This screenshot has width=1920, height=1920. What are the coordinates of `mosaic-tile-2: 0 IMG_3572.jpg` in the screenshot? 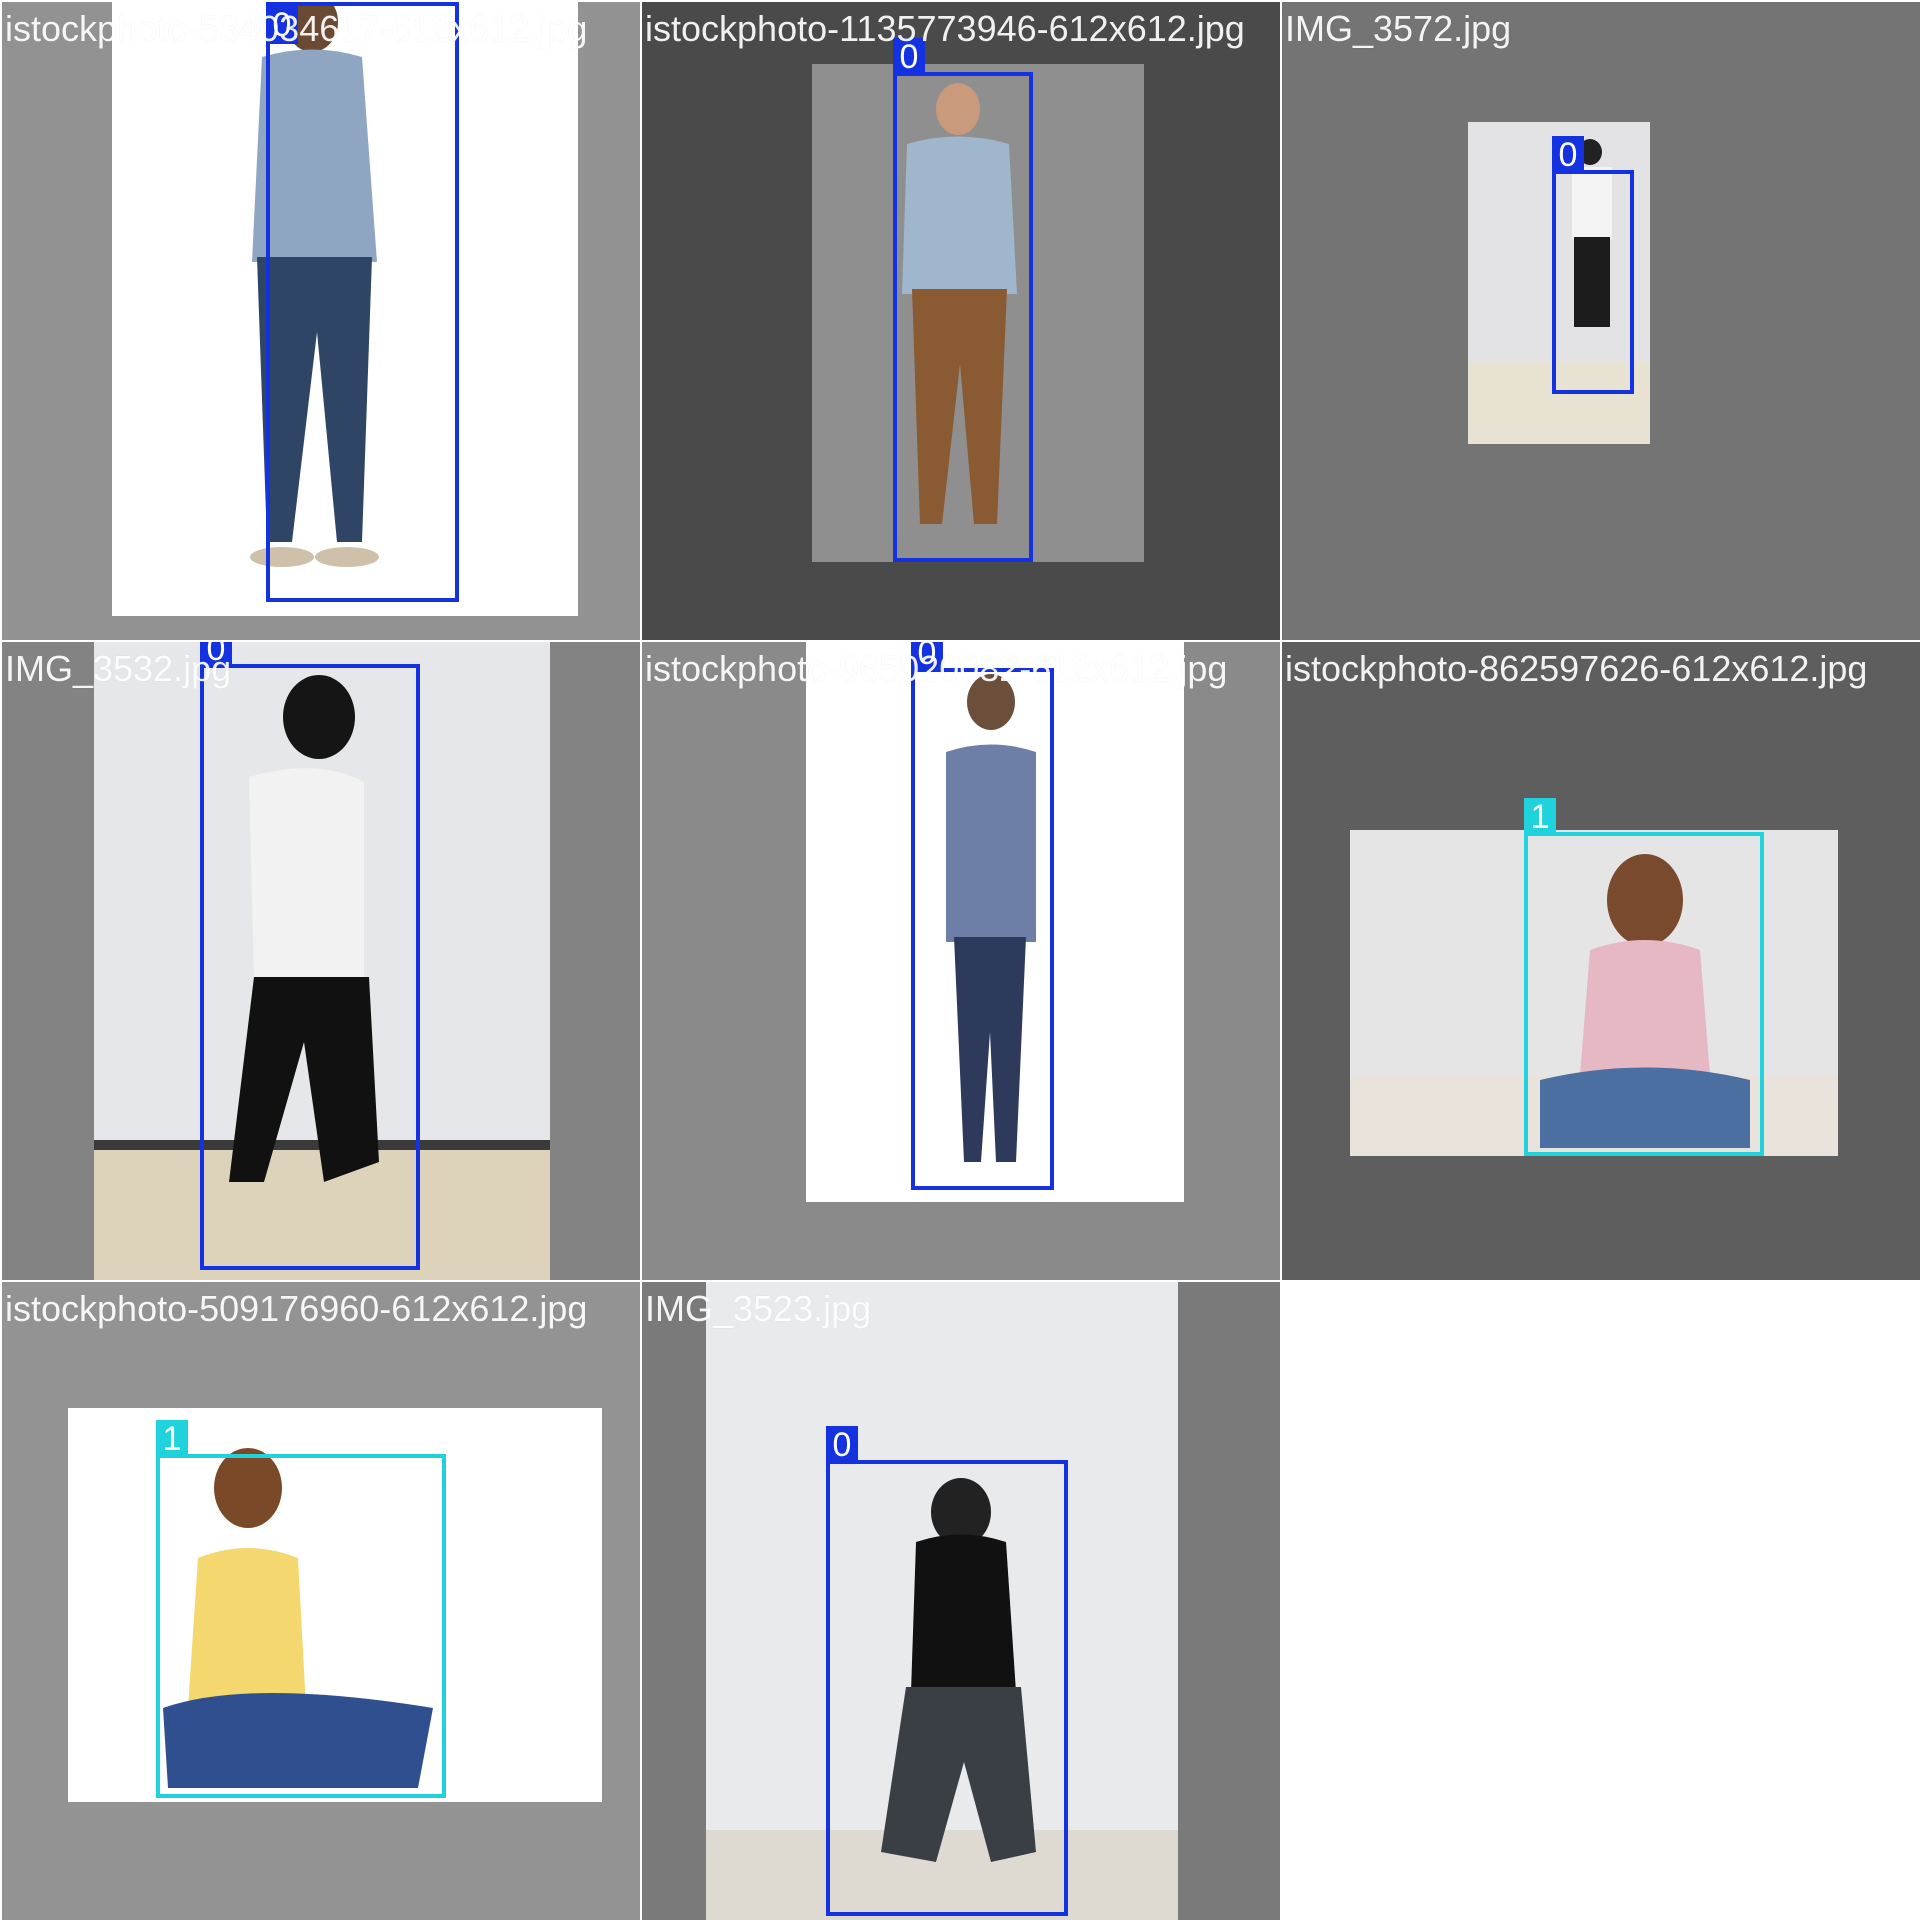 It's located at (1601, 321).